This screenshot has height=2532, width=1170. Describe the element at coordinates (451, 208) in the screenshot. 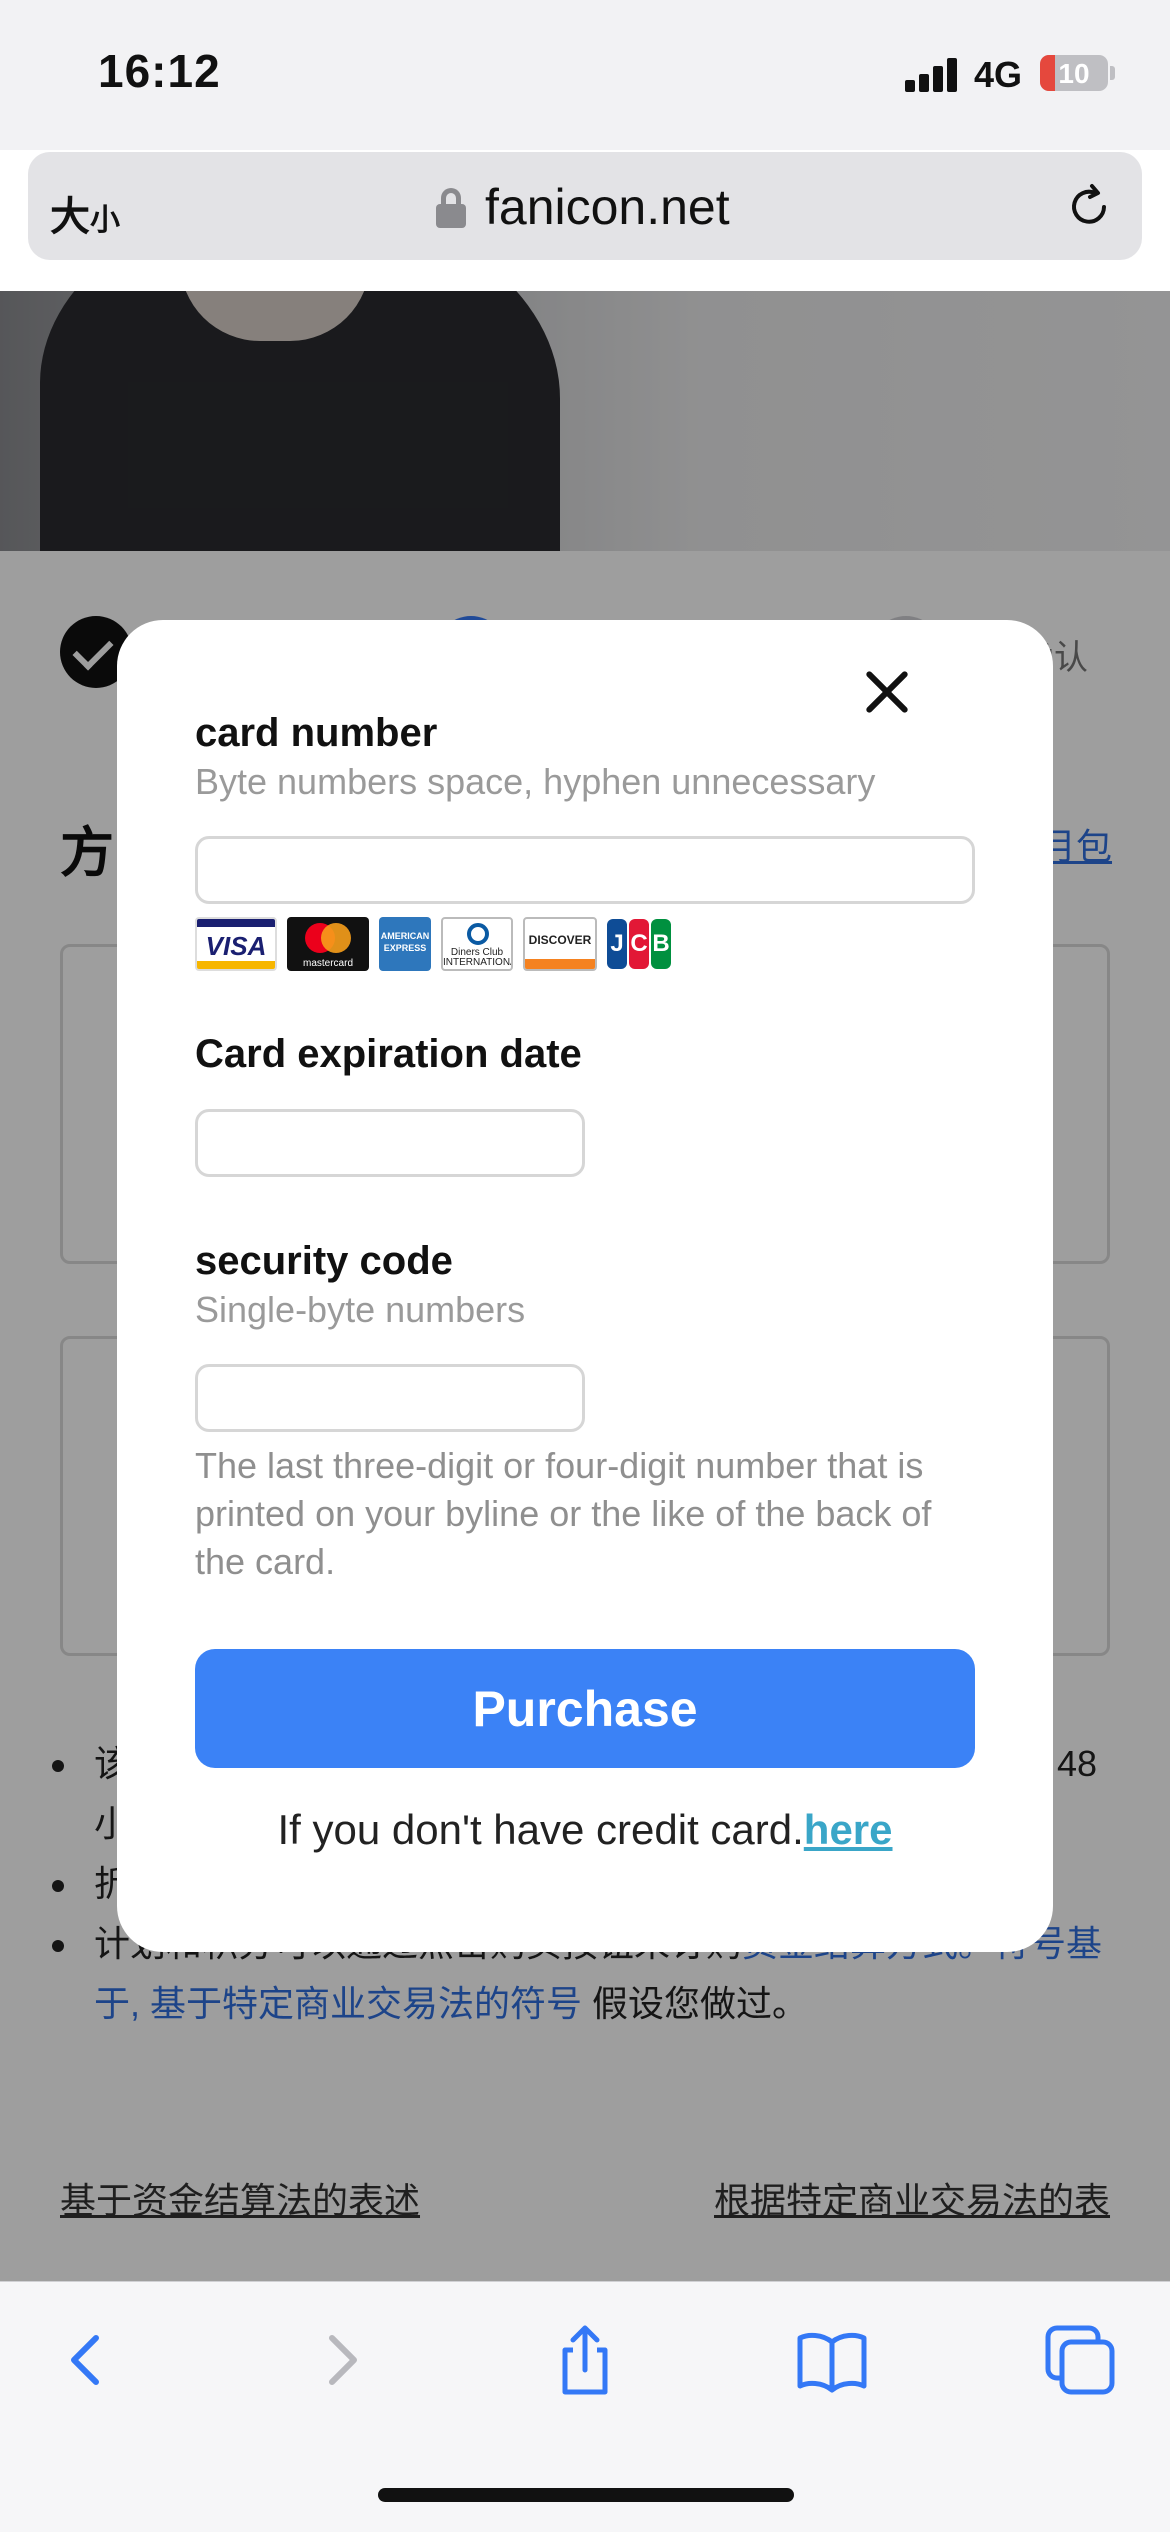

I see `lock-icon` at that location.